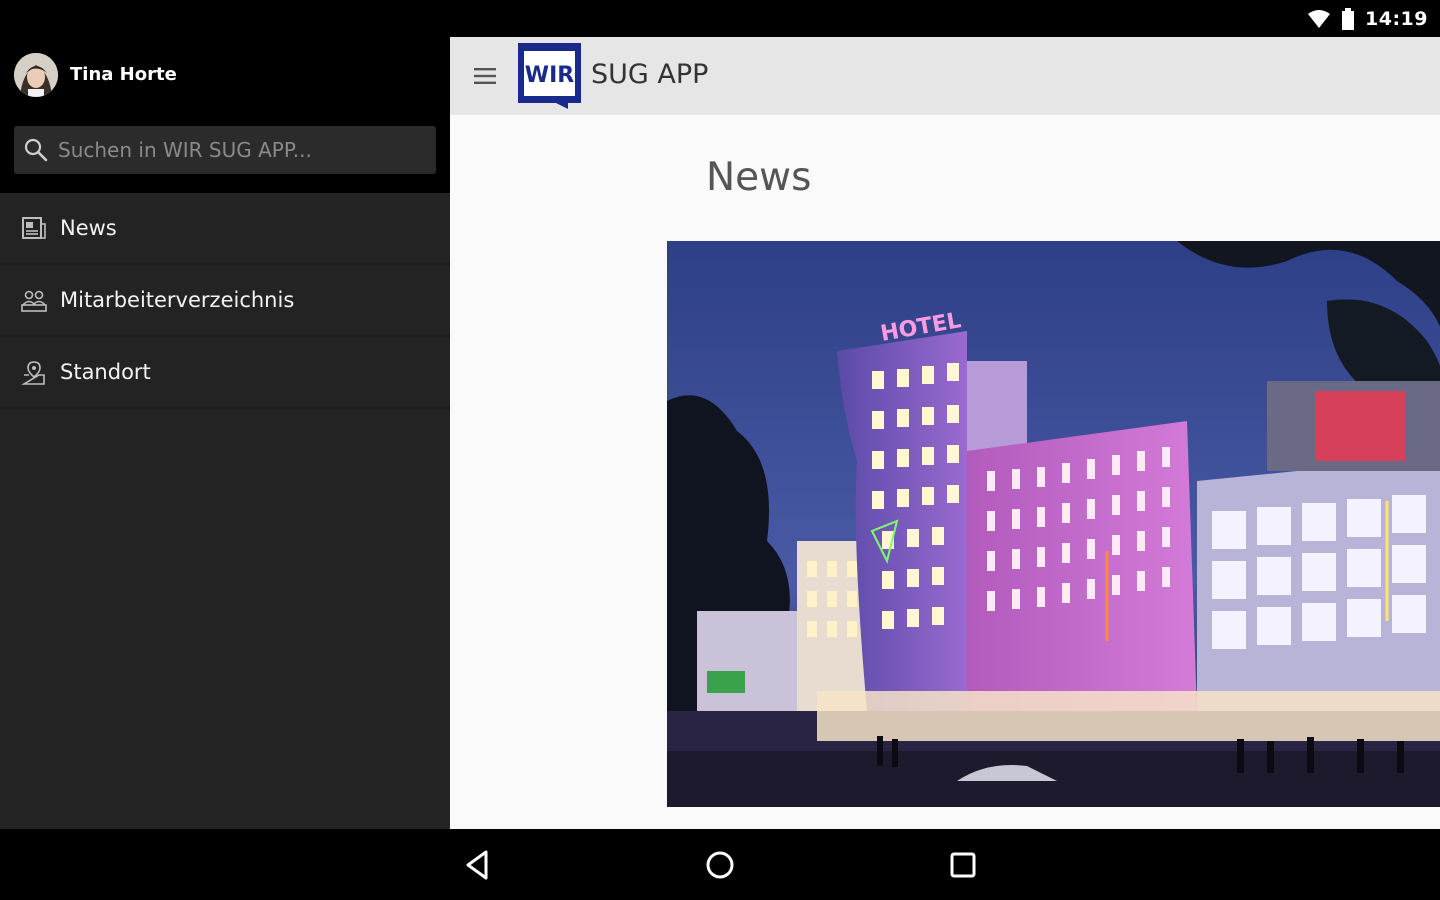  I want to click on search-box, so click(225, 150).